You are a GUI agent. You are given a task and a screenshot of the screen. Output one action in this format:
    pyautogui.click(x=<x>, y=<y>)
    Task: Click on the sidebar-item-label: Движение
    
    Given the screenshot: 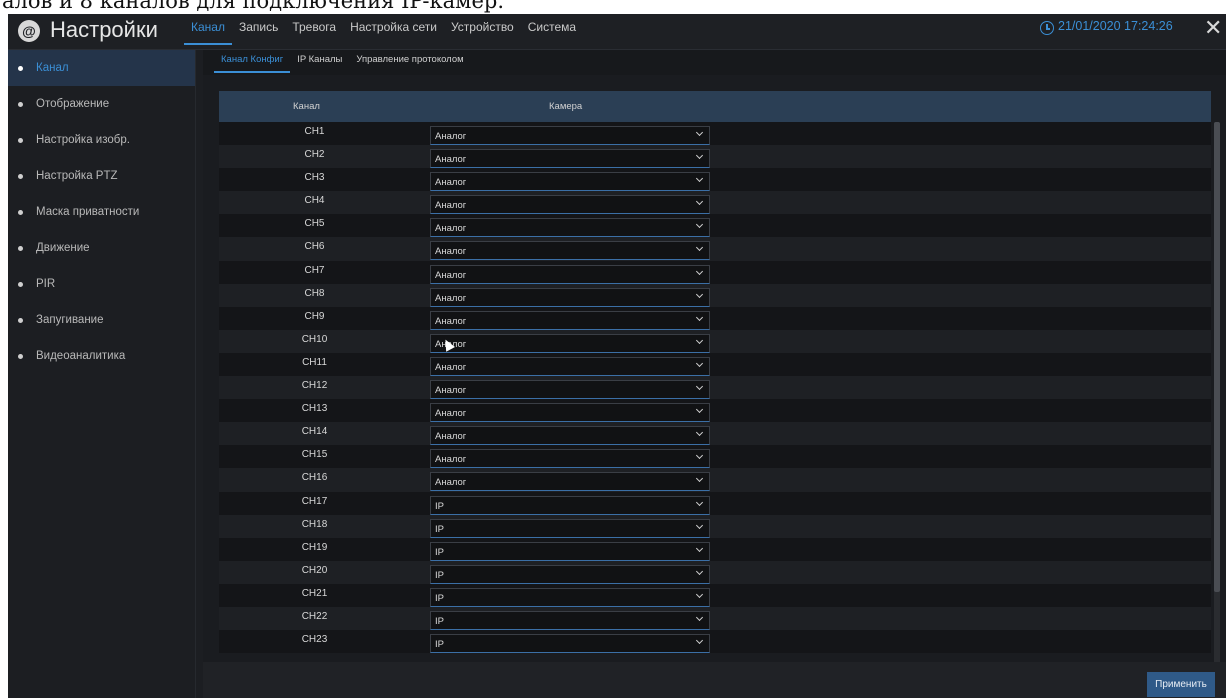 What is the action you would take?
    pyautogui.click(x=63, y=248)
    